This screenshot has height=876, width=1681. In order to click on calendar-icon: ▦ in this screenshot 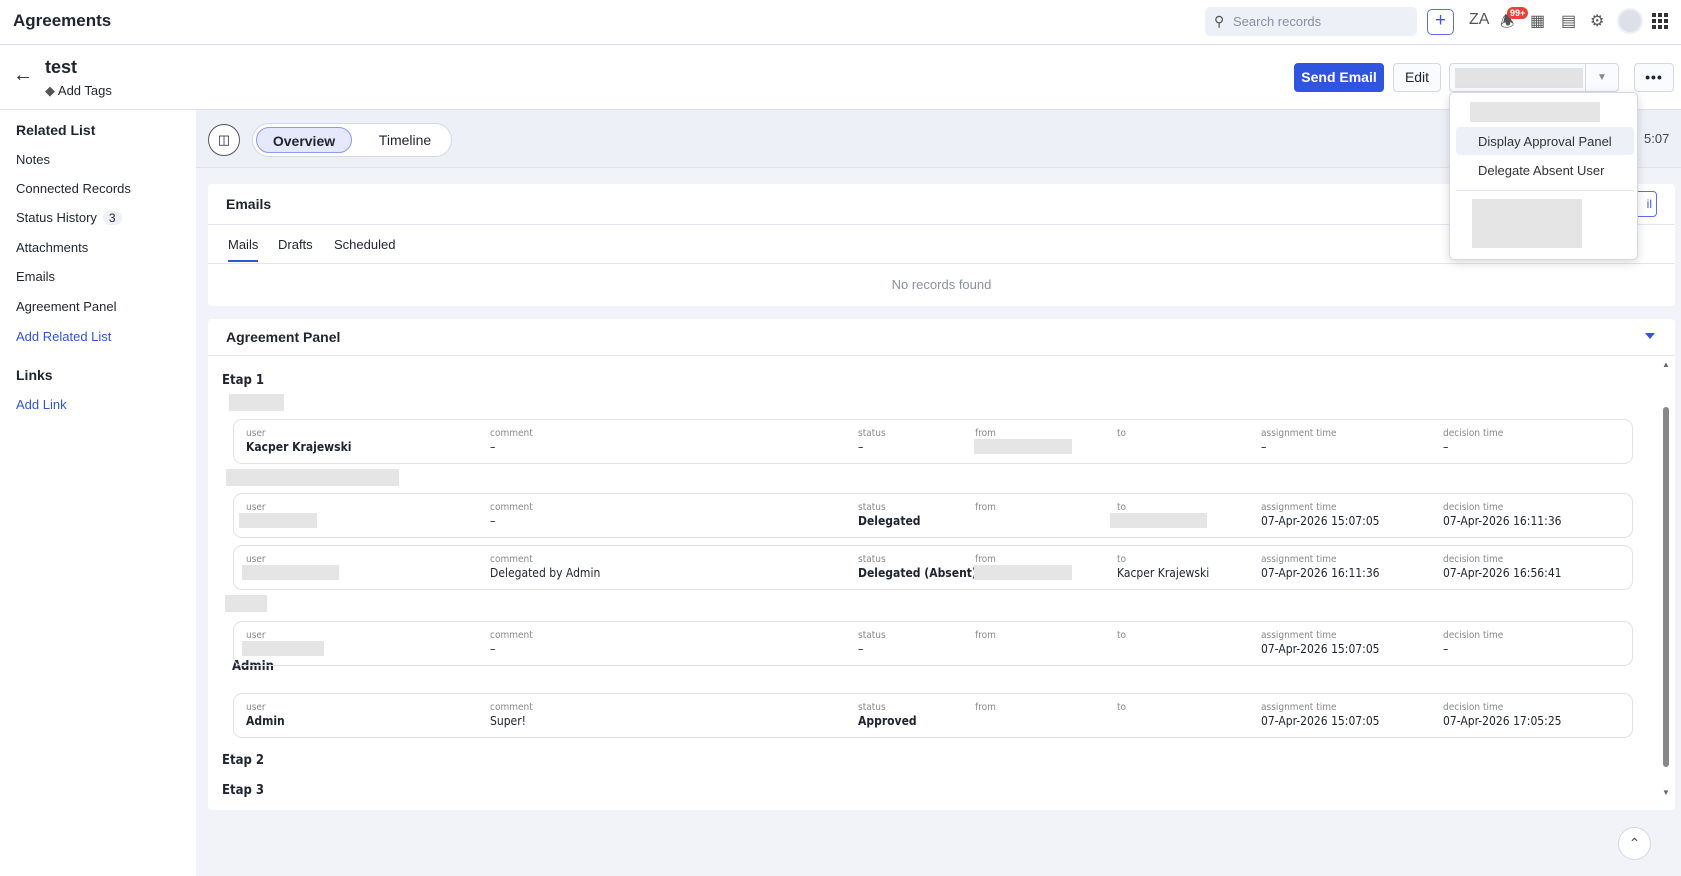, I will do `click(1537, 21)`.